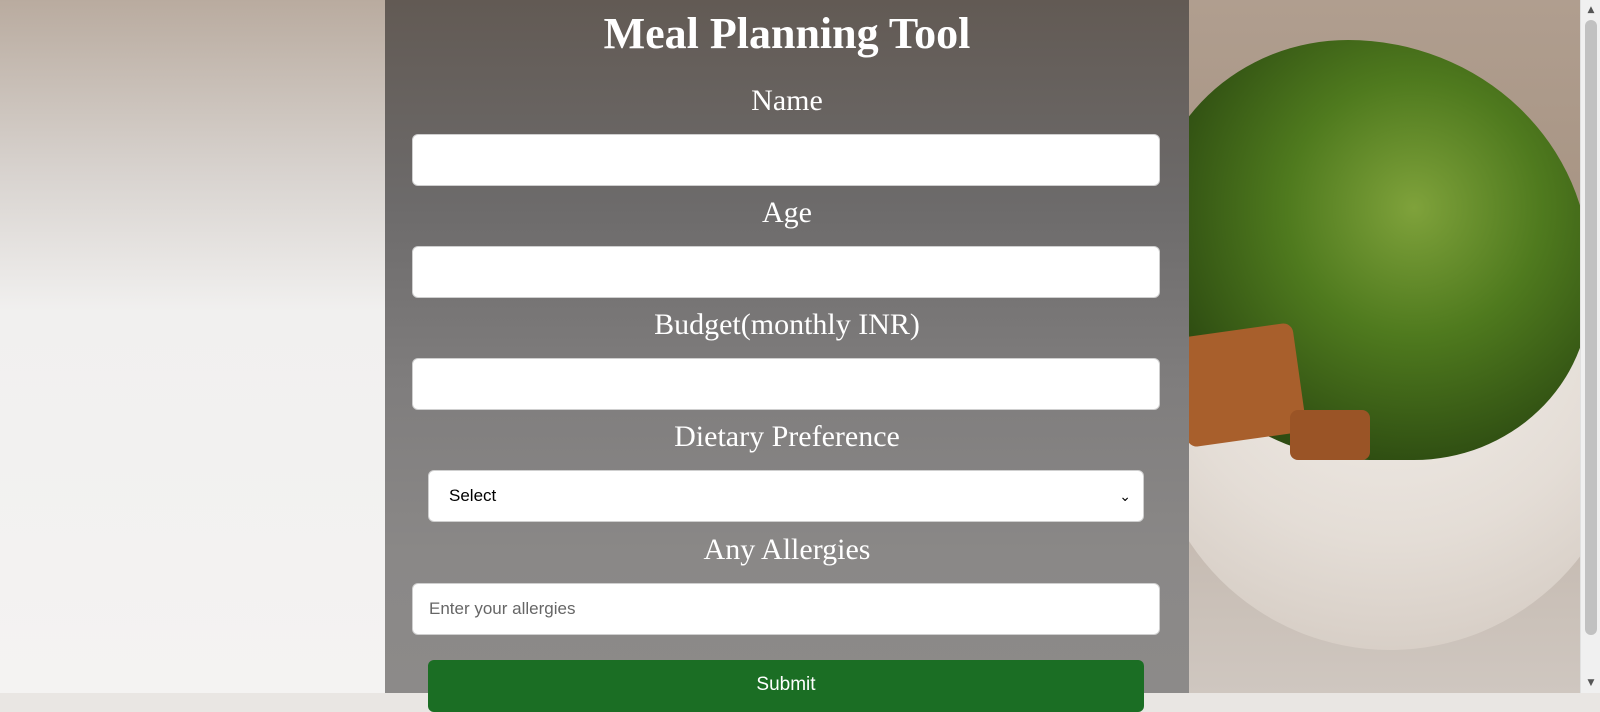 Image resolution: width=1600 pixels, height=712 pixels. I want to click on submit-button: Submit, so click(786, 686).